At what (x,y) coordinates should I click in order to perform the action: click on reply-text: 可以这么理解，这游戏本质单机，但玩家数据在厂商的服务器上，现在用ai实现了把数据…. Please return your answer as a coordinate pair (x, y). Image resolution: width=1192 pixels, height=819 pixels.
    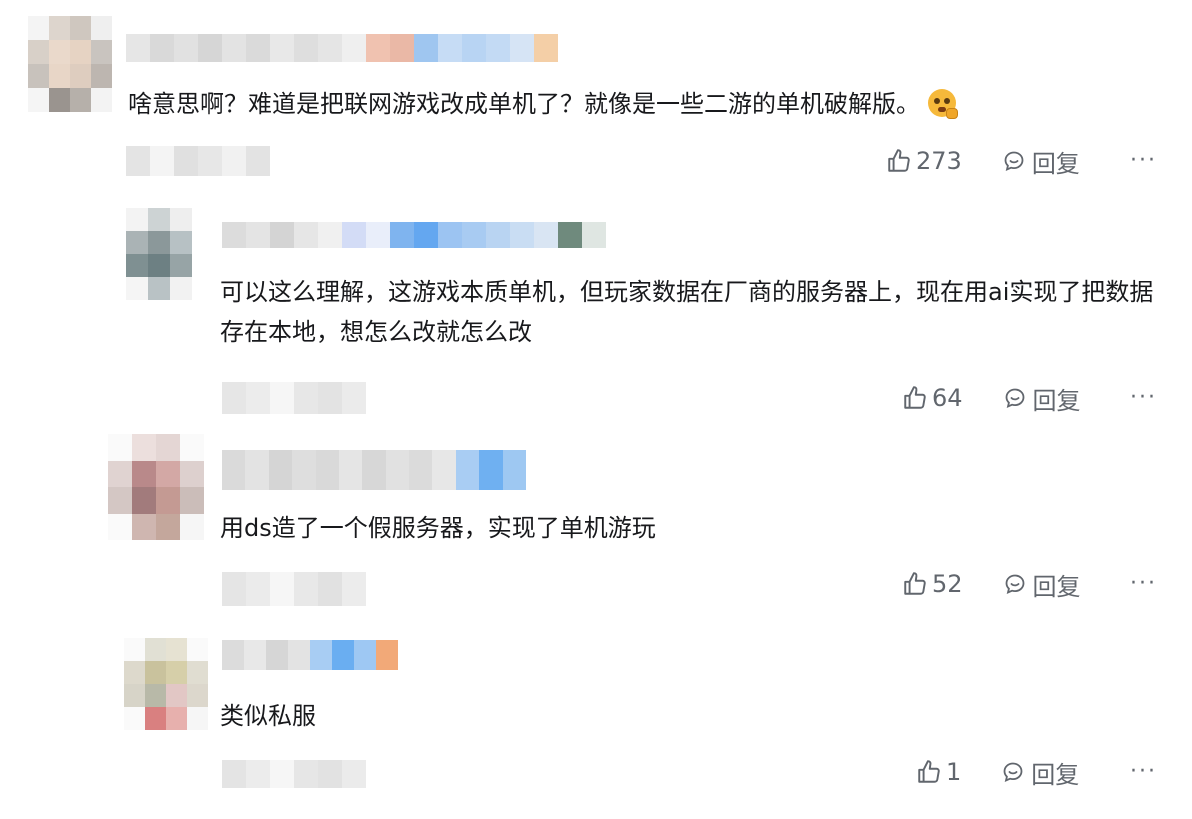
    Looking at the image, I should click on (687, 312).